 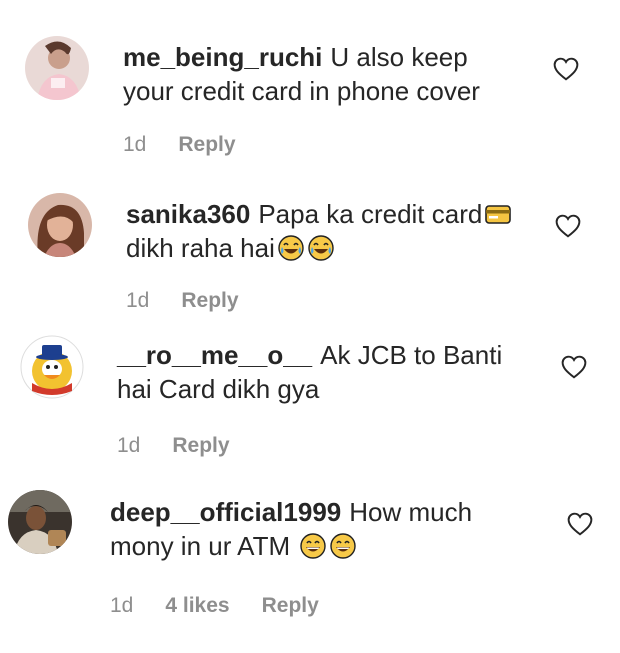 What do you see at coordinates (225, 512) in the screenshot?
I see `username-link: deep__official1999` at bounding box center [225, 512].